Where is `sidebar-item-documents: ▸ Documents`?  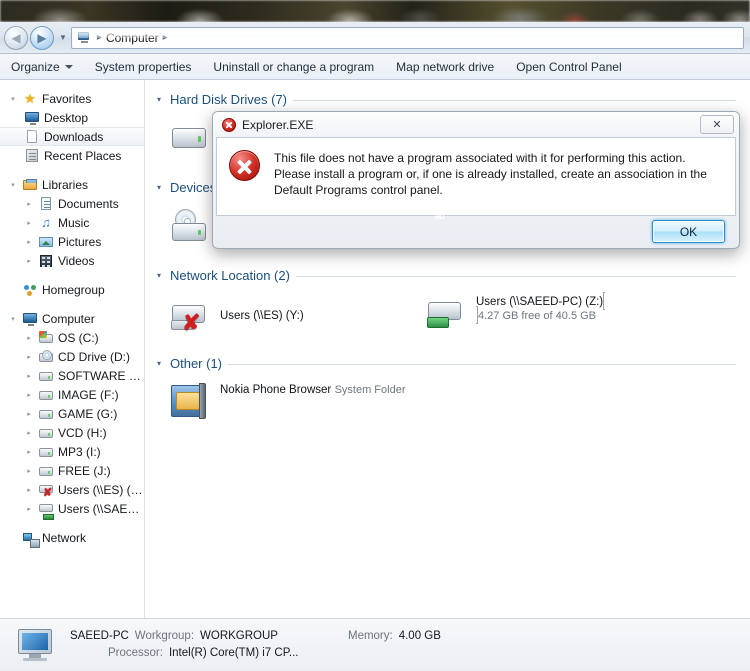 sidebar-item-documents: ▸ Documents is located at coordinates (72, 203).